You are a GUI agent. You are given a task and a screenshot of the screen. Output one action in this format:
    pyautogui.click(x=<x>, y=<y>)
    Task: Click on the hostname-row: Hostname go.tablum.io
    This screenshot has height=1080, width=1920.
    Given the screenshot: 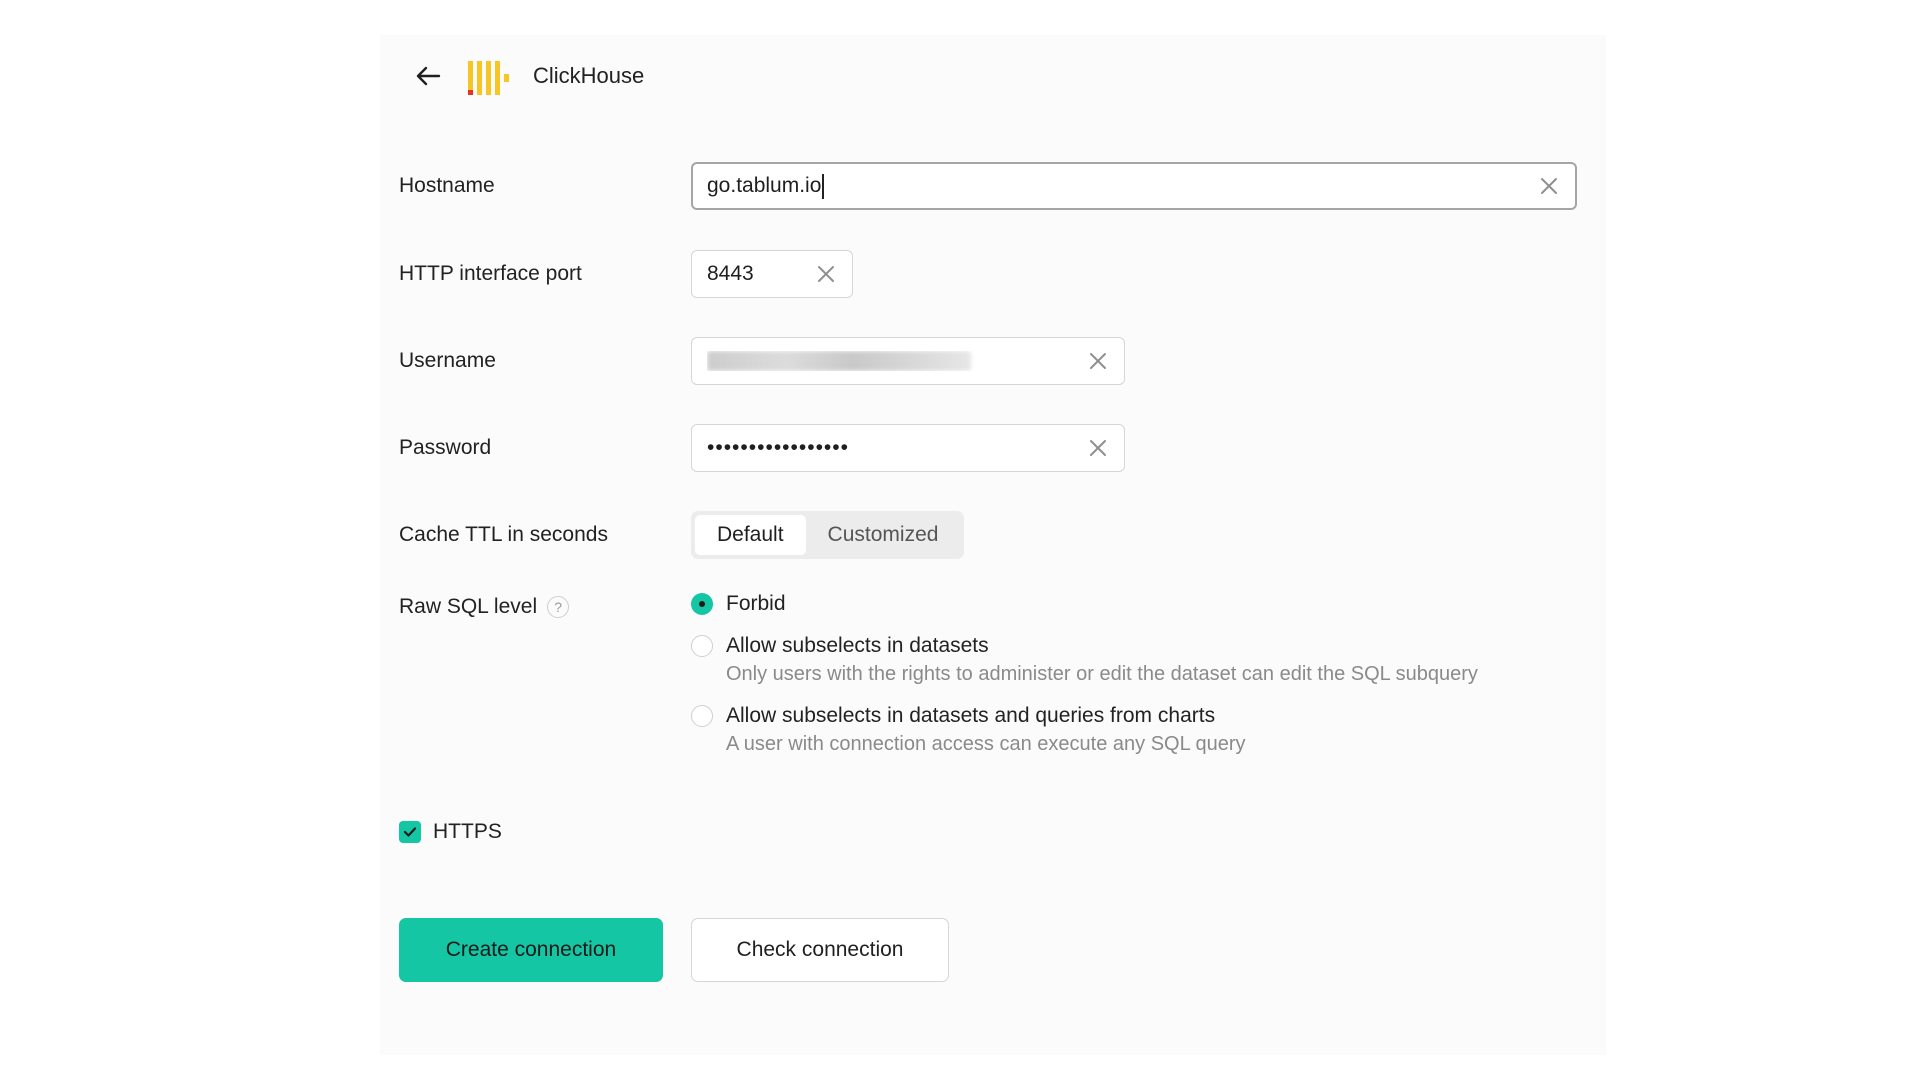 What is the action you would take?
    pyautogui.click(x=988, y=186)
    